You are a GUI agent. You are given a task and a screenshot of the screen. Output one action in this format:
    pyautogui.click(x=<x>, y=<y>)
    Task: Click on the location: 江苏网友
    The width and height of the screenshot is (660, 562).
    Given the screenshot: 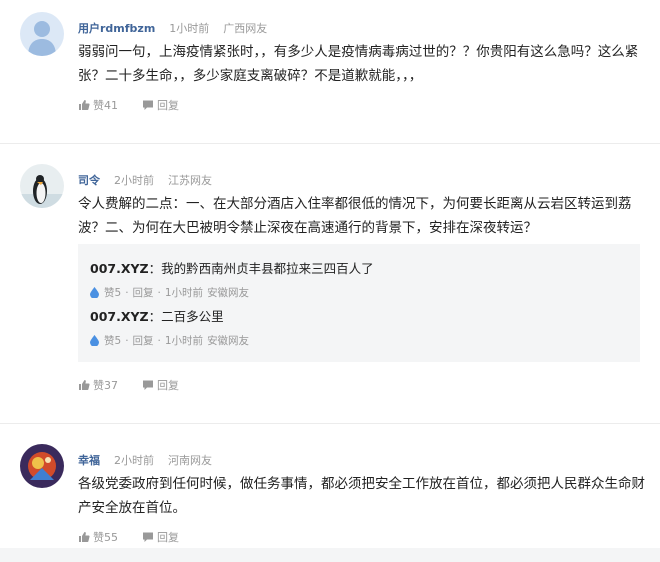 What is the action you would take?
    pyautogui.click(x=190, y=180)
    